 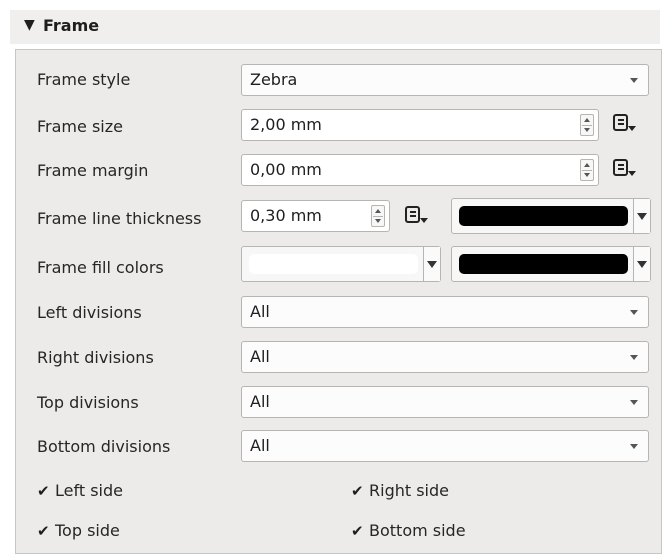 What do you see at coordinates (286, 169) in the screenshot?
I see `frame-margin-value: 0,00 mm` at bounding box center [286, 169].